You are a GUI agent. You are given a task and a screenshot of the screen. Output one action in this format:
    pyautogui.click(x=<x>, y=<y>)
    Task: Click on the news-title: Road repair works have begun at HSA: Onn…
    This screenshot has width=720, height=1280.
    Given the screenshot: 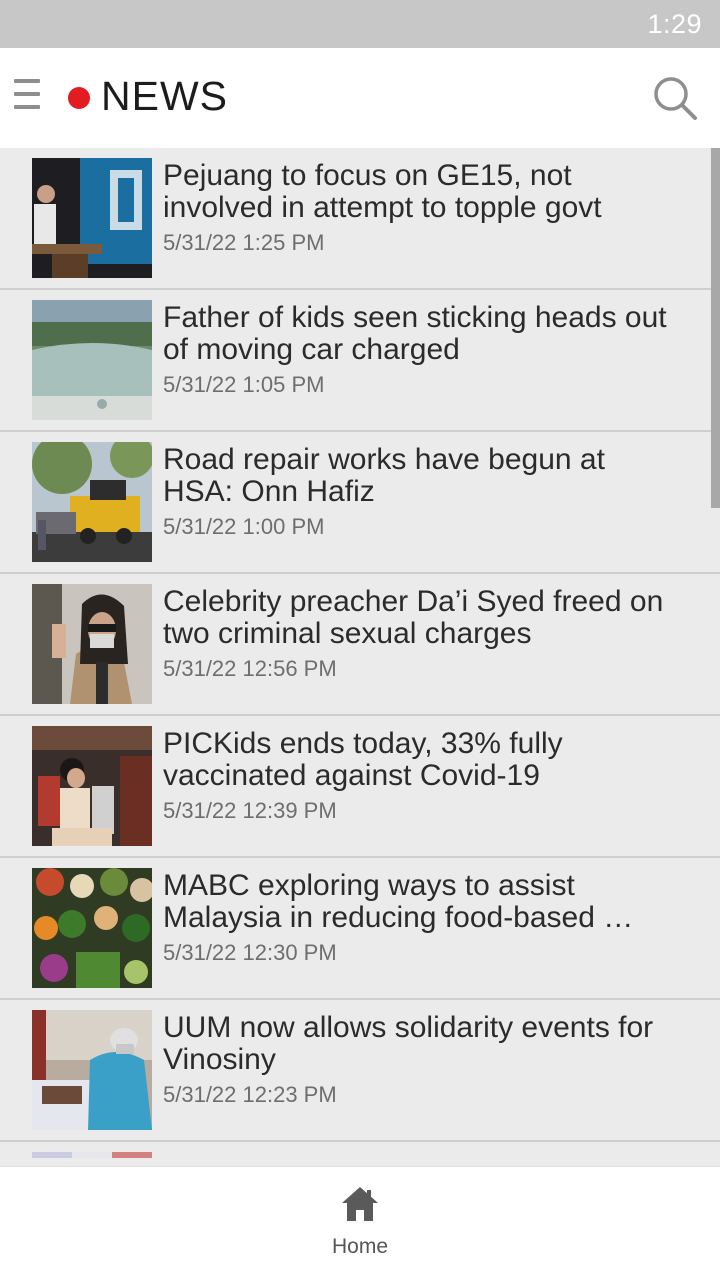 What is the action you would take?
    pyautogui.click(x=384, y=476)
    